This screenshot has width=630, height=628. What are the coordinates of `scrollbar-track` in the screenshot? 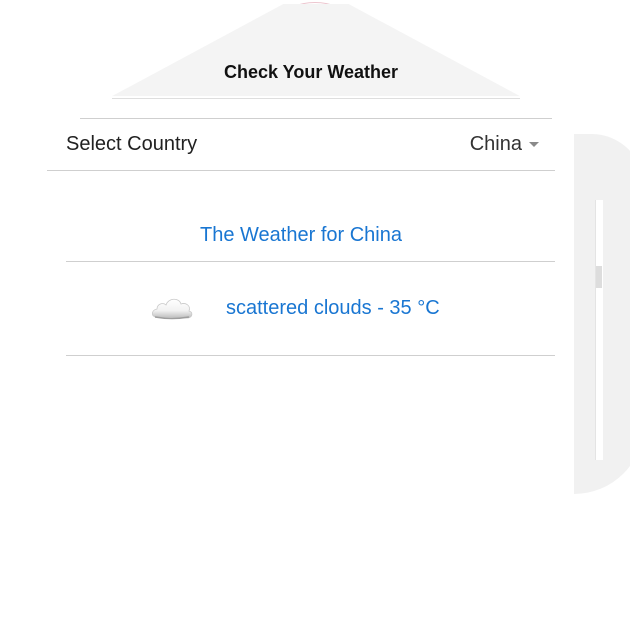 It's located at (599, 330).